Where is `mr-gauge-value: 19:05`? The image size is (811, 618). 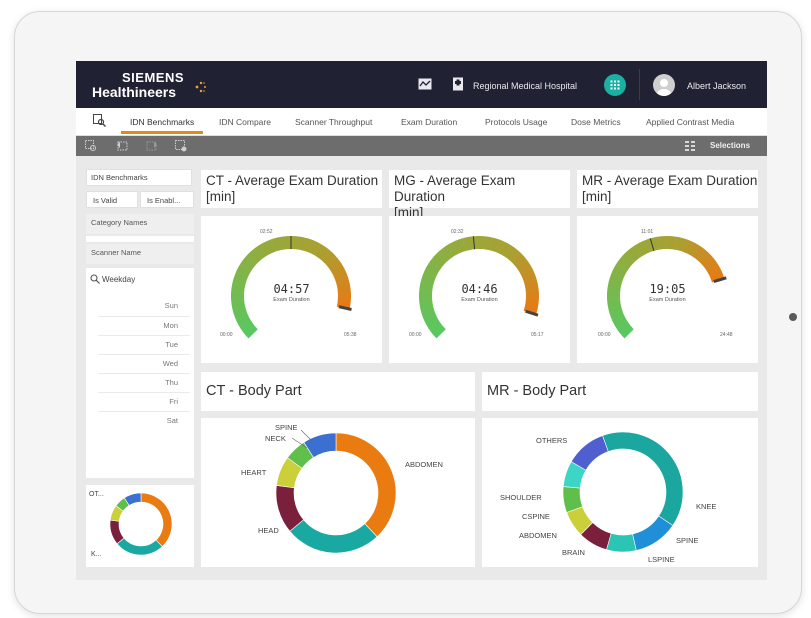 mr-gauge-value: 19:05 is located at coordinates (667, 289).